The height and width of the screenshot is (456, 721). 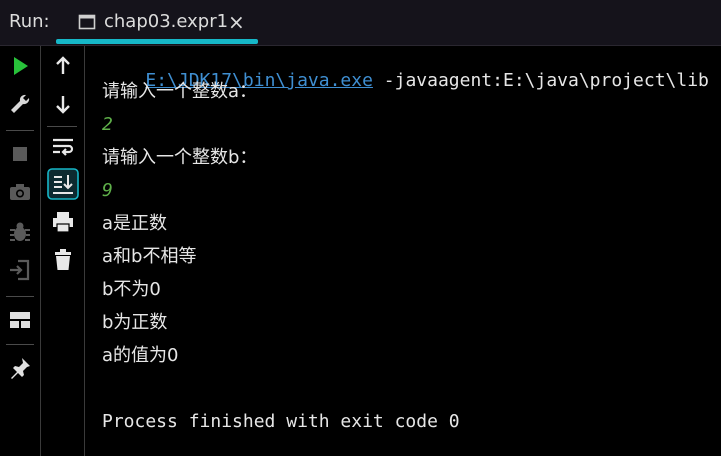 I want to click on rerun-icon, so click(x=20, y=66).